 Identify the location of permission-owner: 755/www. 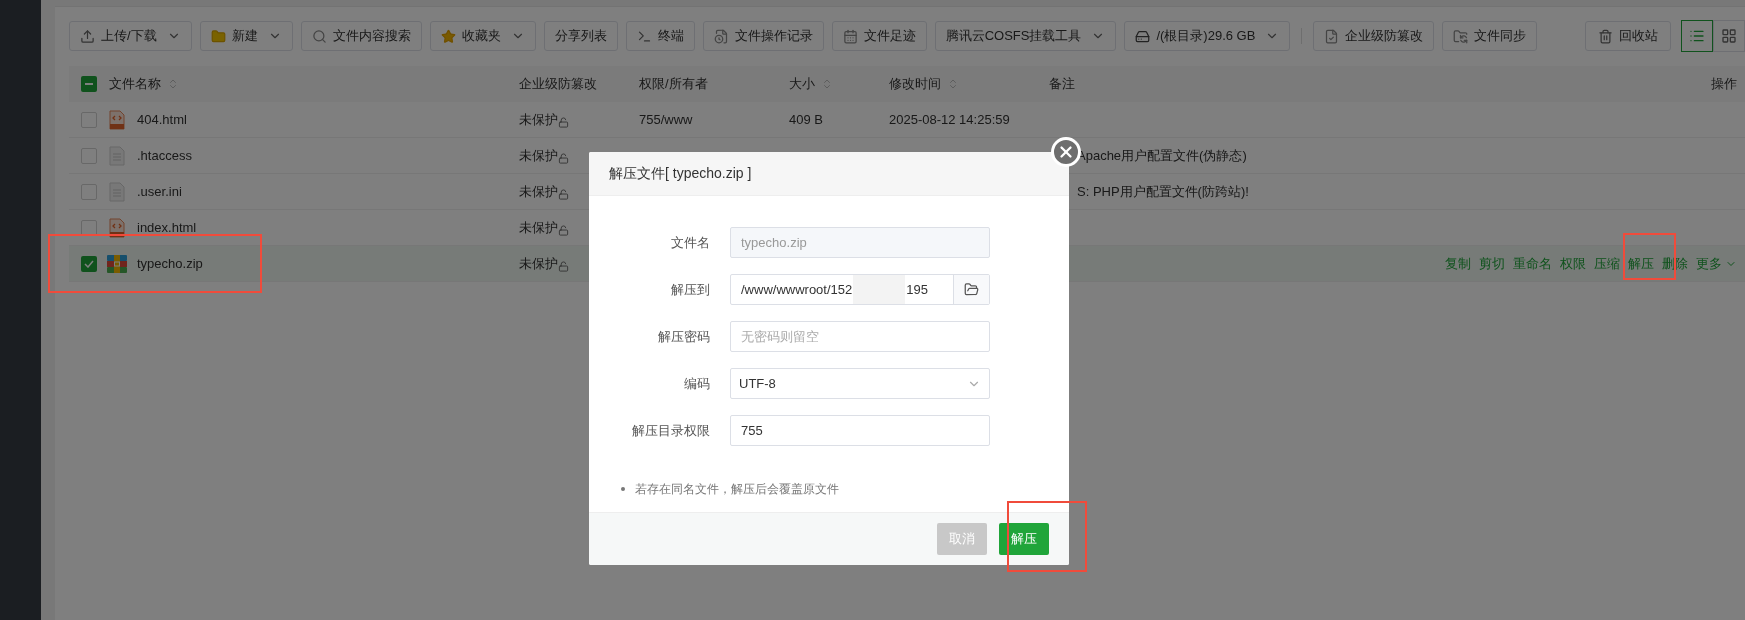
(666, 119).